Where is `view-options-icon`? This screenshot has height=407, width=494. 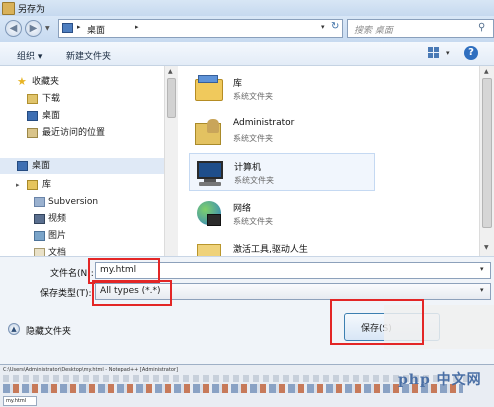 view-options-icon is located at coordinates (434, 53).